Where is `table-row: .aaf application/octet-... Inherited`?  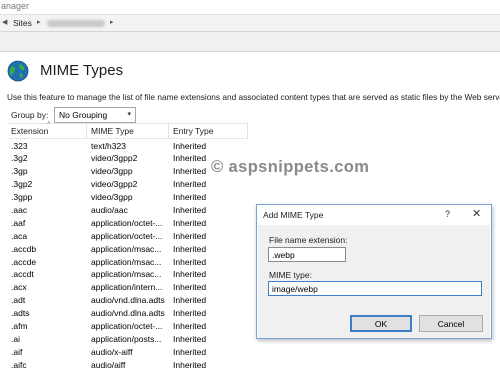 table-row: .aaf application/octet-... Inherited is located at coordinates (128, 222).